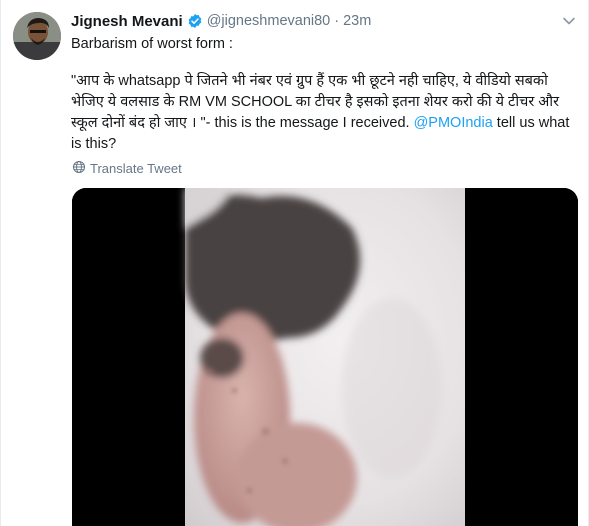  What do you see at coordinates (569, 21) in the screenshot?
I see `chevron-down-icon` at bounding box center [569, 21].